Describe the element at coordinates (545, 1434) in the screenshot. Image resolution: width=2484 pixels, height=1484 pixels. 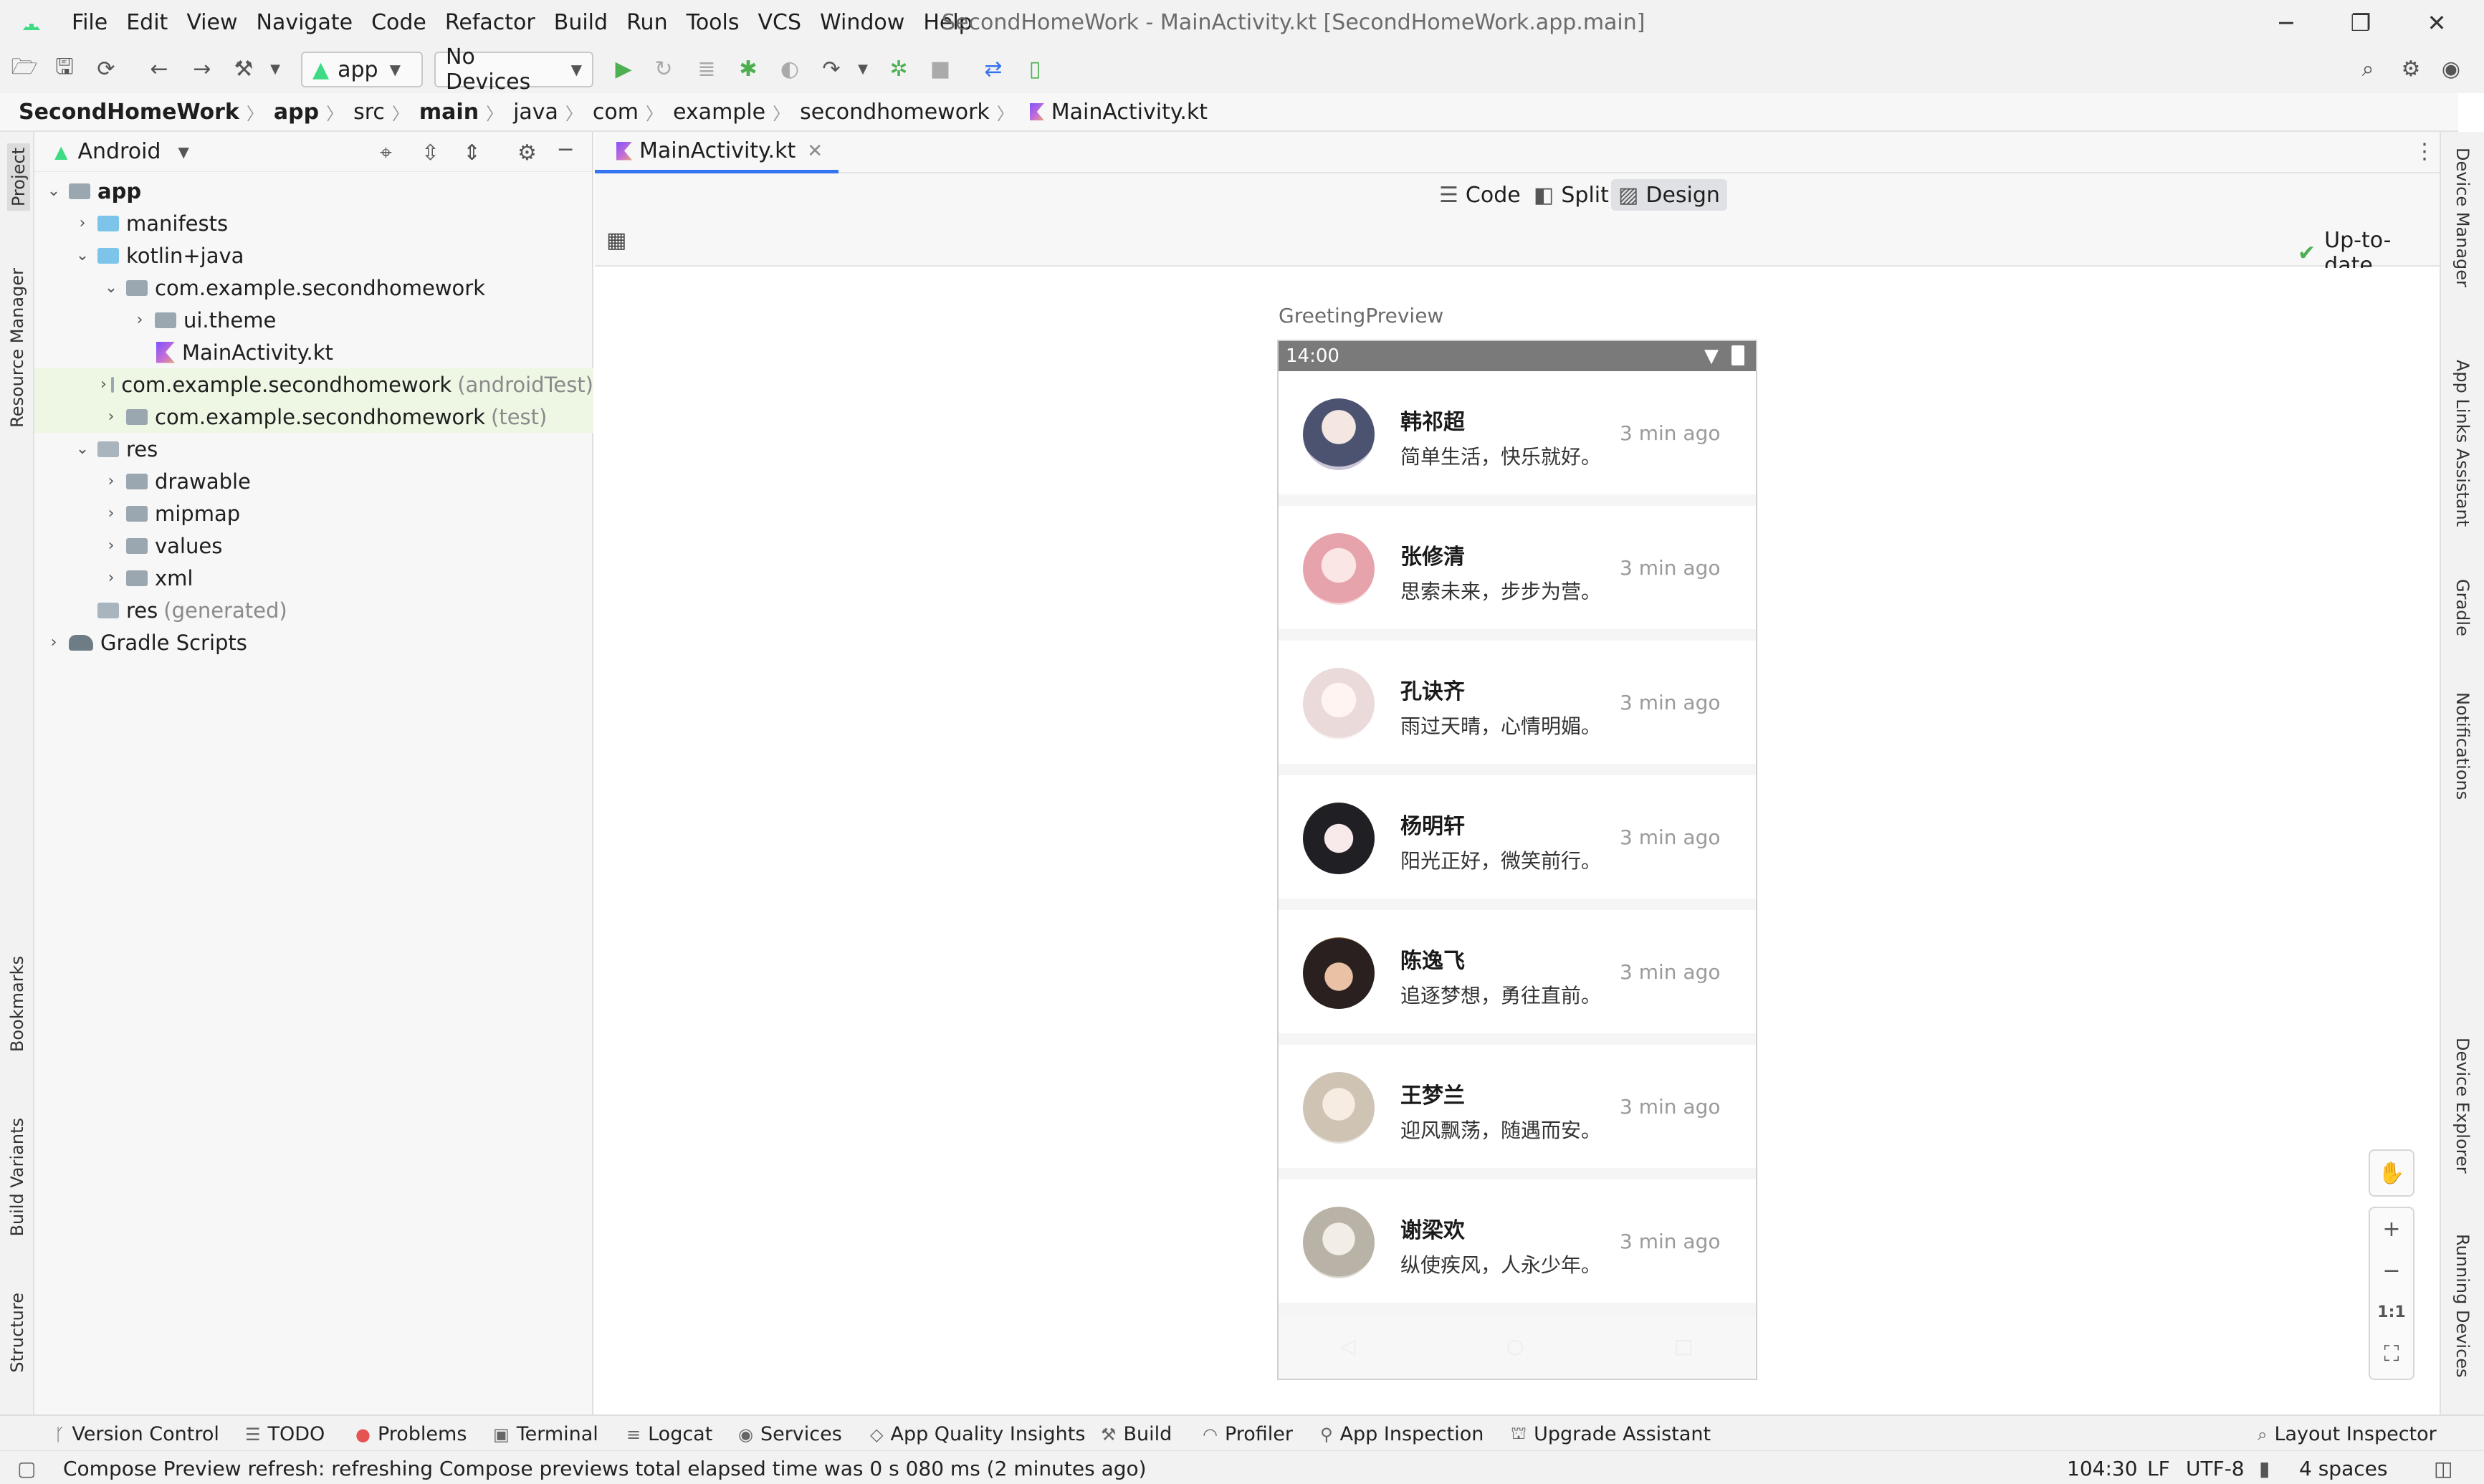
I see `tool-terminal: ▣ Terminal` at that location.